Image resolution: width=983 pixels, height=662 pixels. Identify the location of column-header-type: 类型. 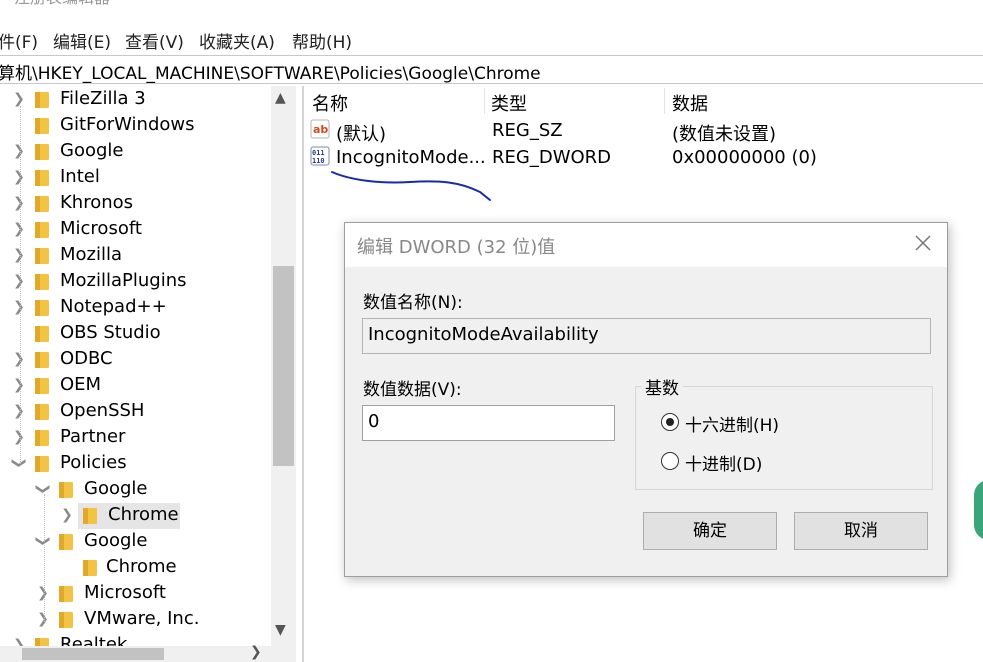
(509, 103).